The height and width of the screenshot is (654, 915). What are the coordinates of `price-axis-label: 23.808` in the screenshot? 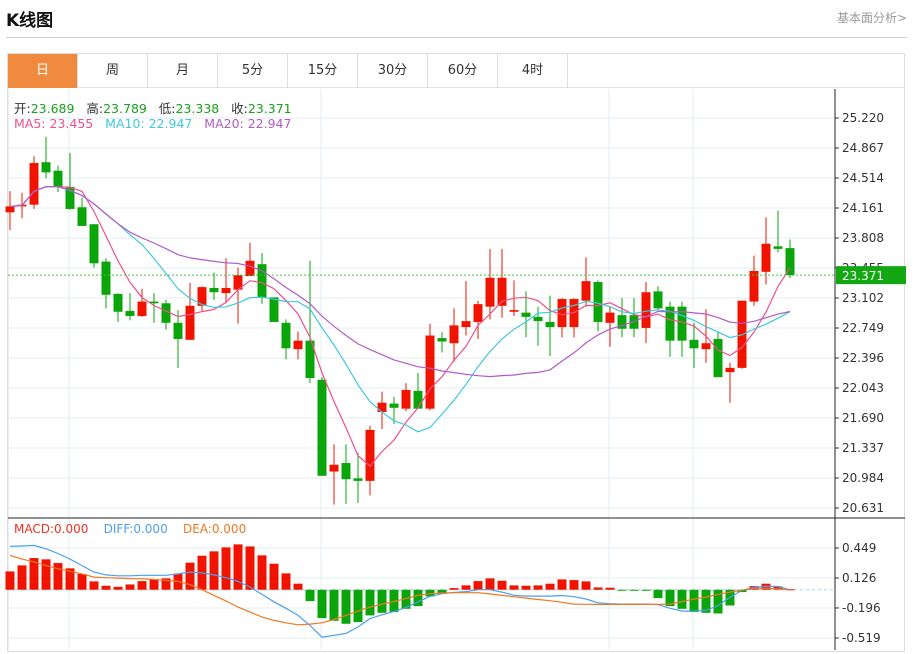 It's located at (863, 238).